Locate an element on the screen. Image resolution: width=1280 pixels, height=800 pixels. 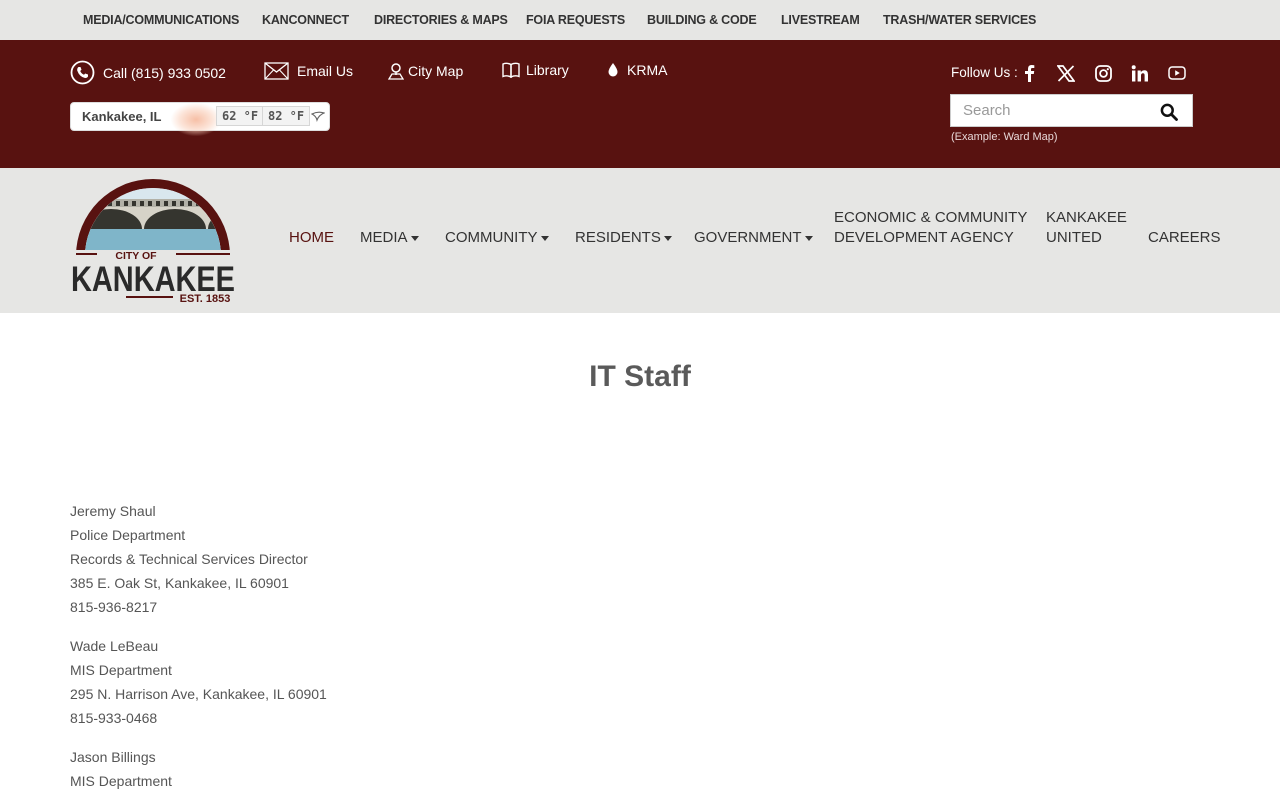
linkedin-icon is located at coordinates (1140, 73).